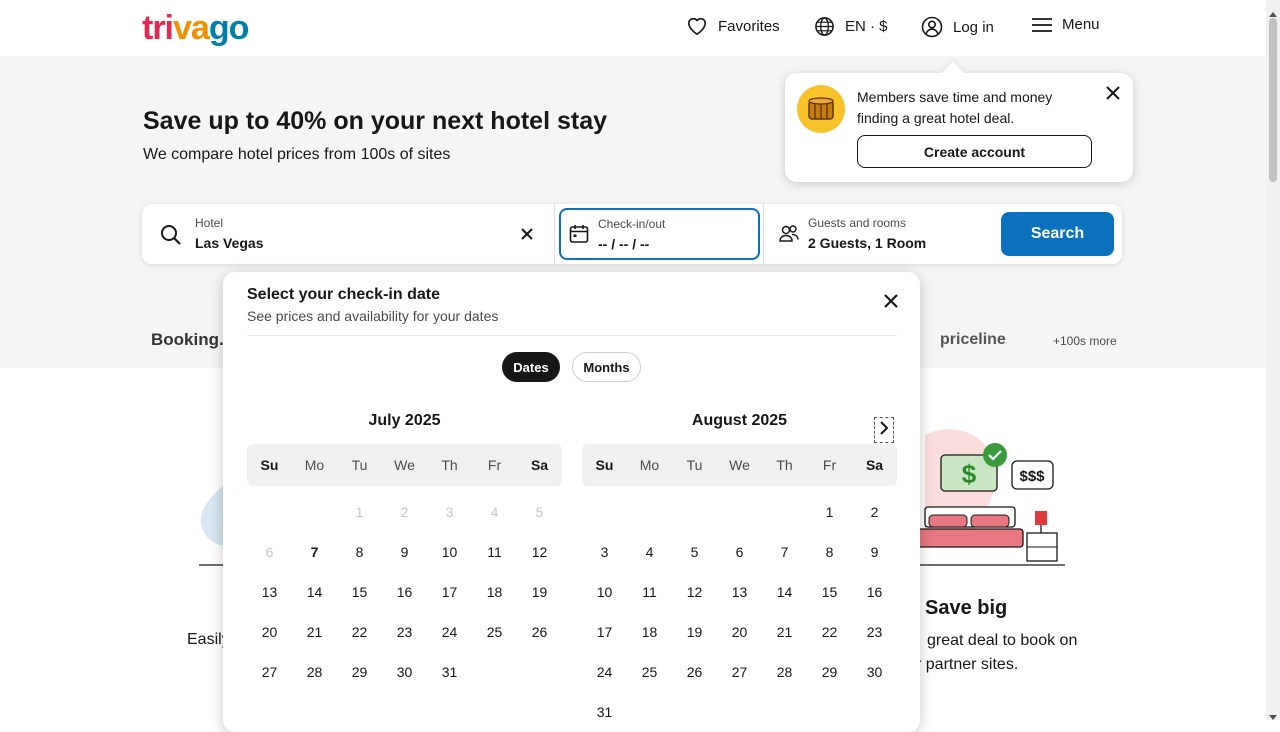 Image resolution: width=1280 pixels, height=732 pixels. What do you see at coordinates (604, 465) in the screenshot?
I see `weekday-label: Su` at bounding box center [604, 465].